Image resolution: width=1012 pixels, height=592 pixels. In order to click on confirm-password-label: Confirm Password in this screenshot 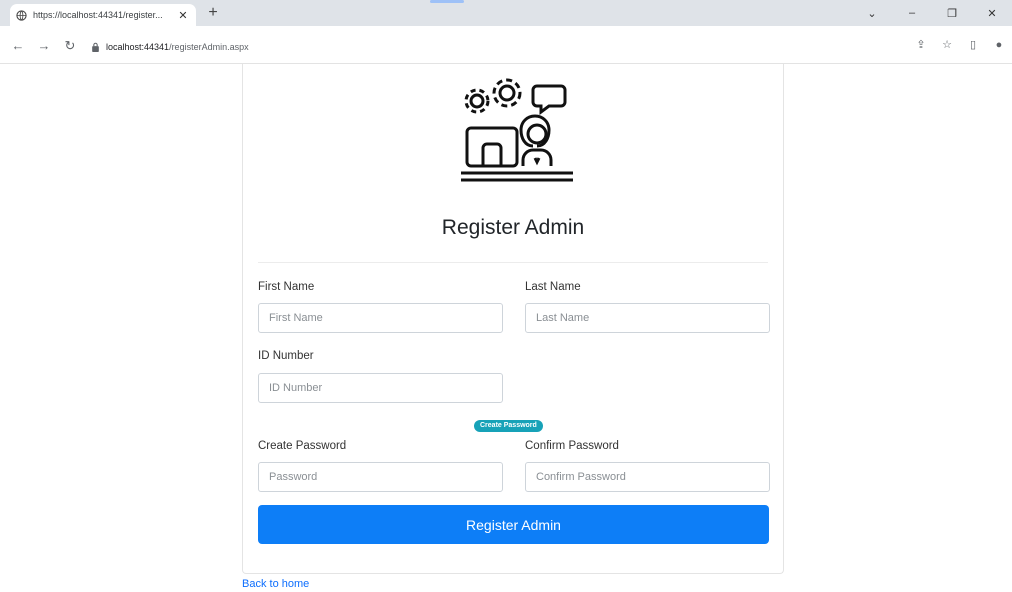, I will do `click(572, 446)`.